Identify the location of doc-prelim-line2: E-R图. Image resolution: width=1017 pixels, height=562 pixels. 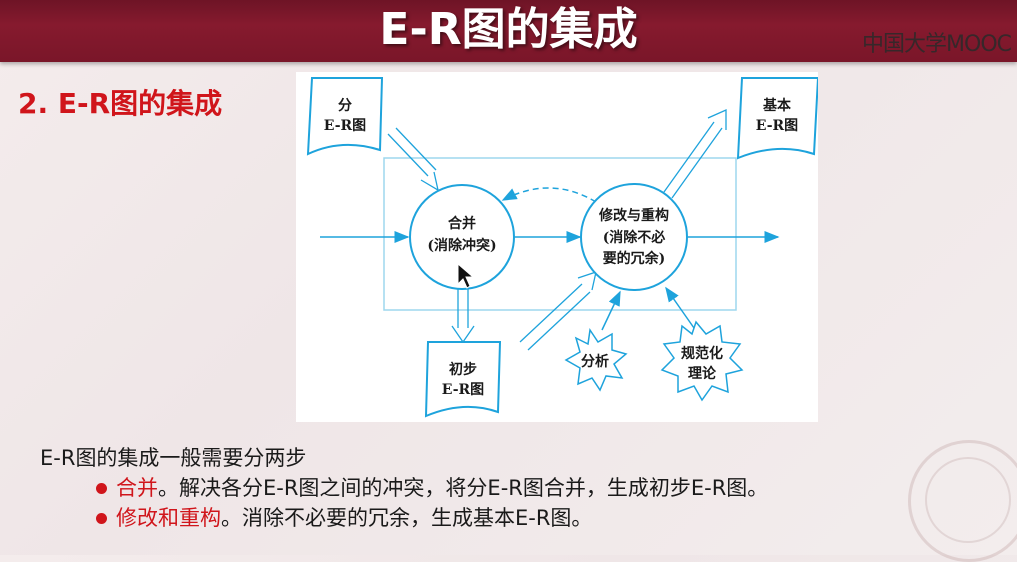
(463, 390).